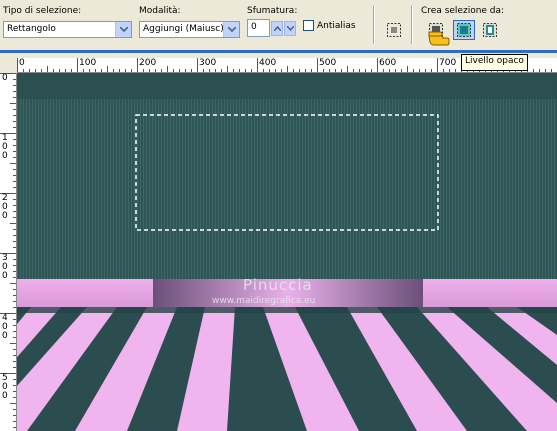 The image size is (557, 431). Describe the element at coordinates (268, 63) in the screenshot. I see `ruler-label: 400` at that location.